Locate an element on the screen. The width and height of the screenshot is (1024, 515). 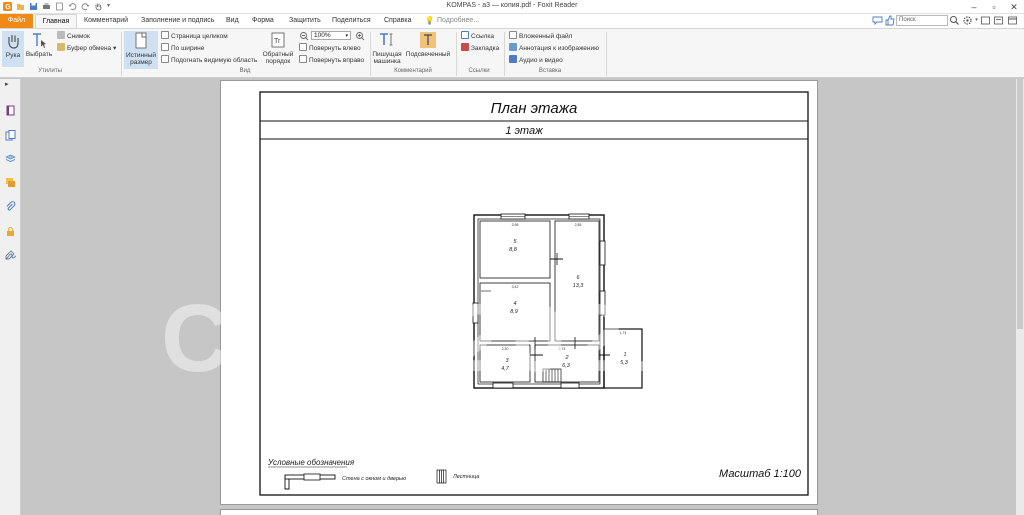
rotate-left-button: Повернуть влево is located at coordinates (330, 47).